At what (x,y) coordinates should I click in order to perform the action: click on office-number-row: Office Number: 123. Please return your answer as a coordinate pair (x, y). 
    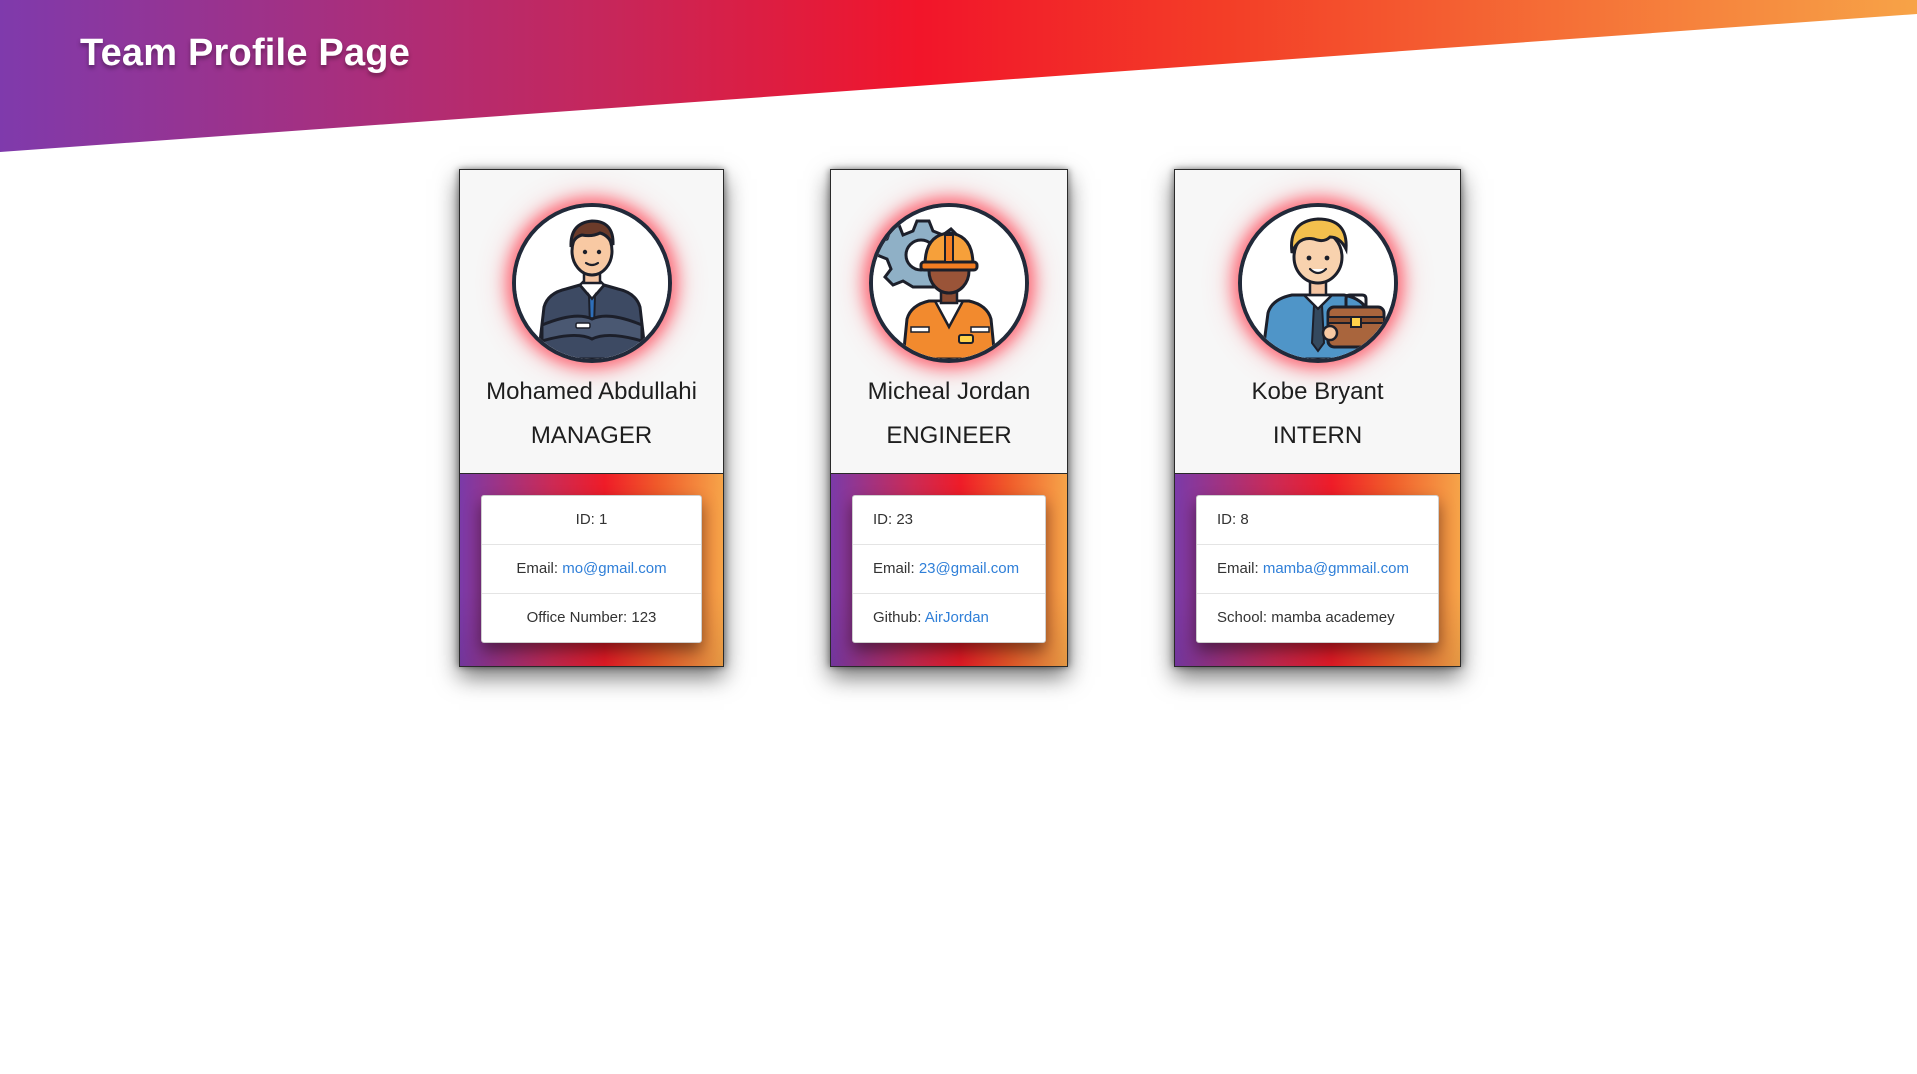
    Looking at the image, I should click on (591, 618).